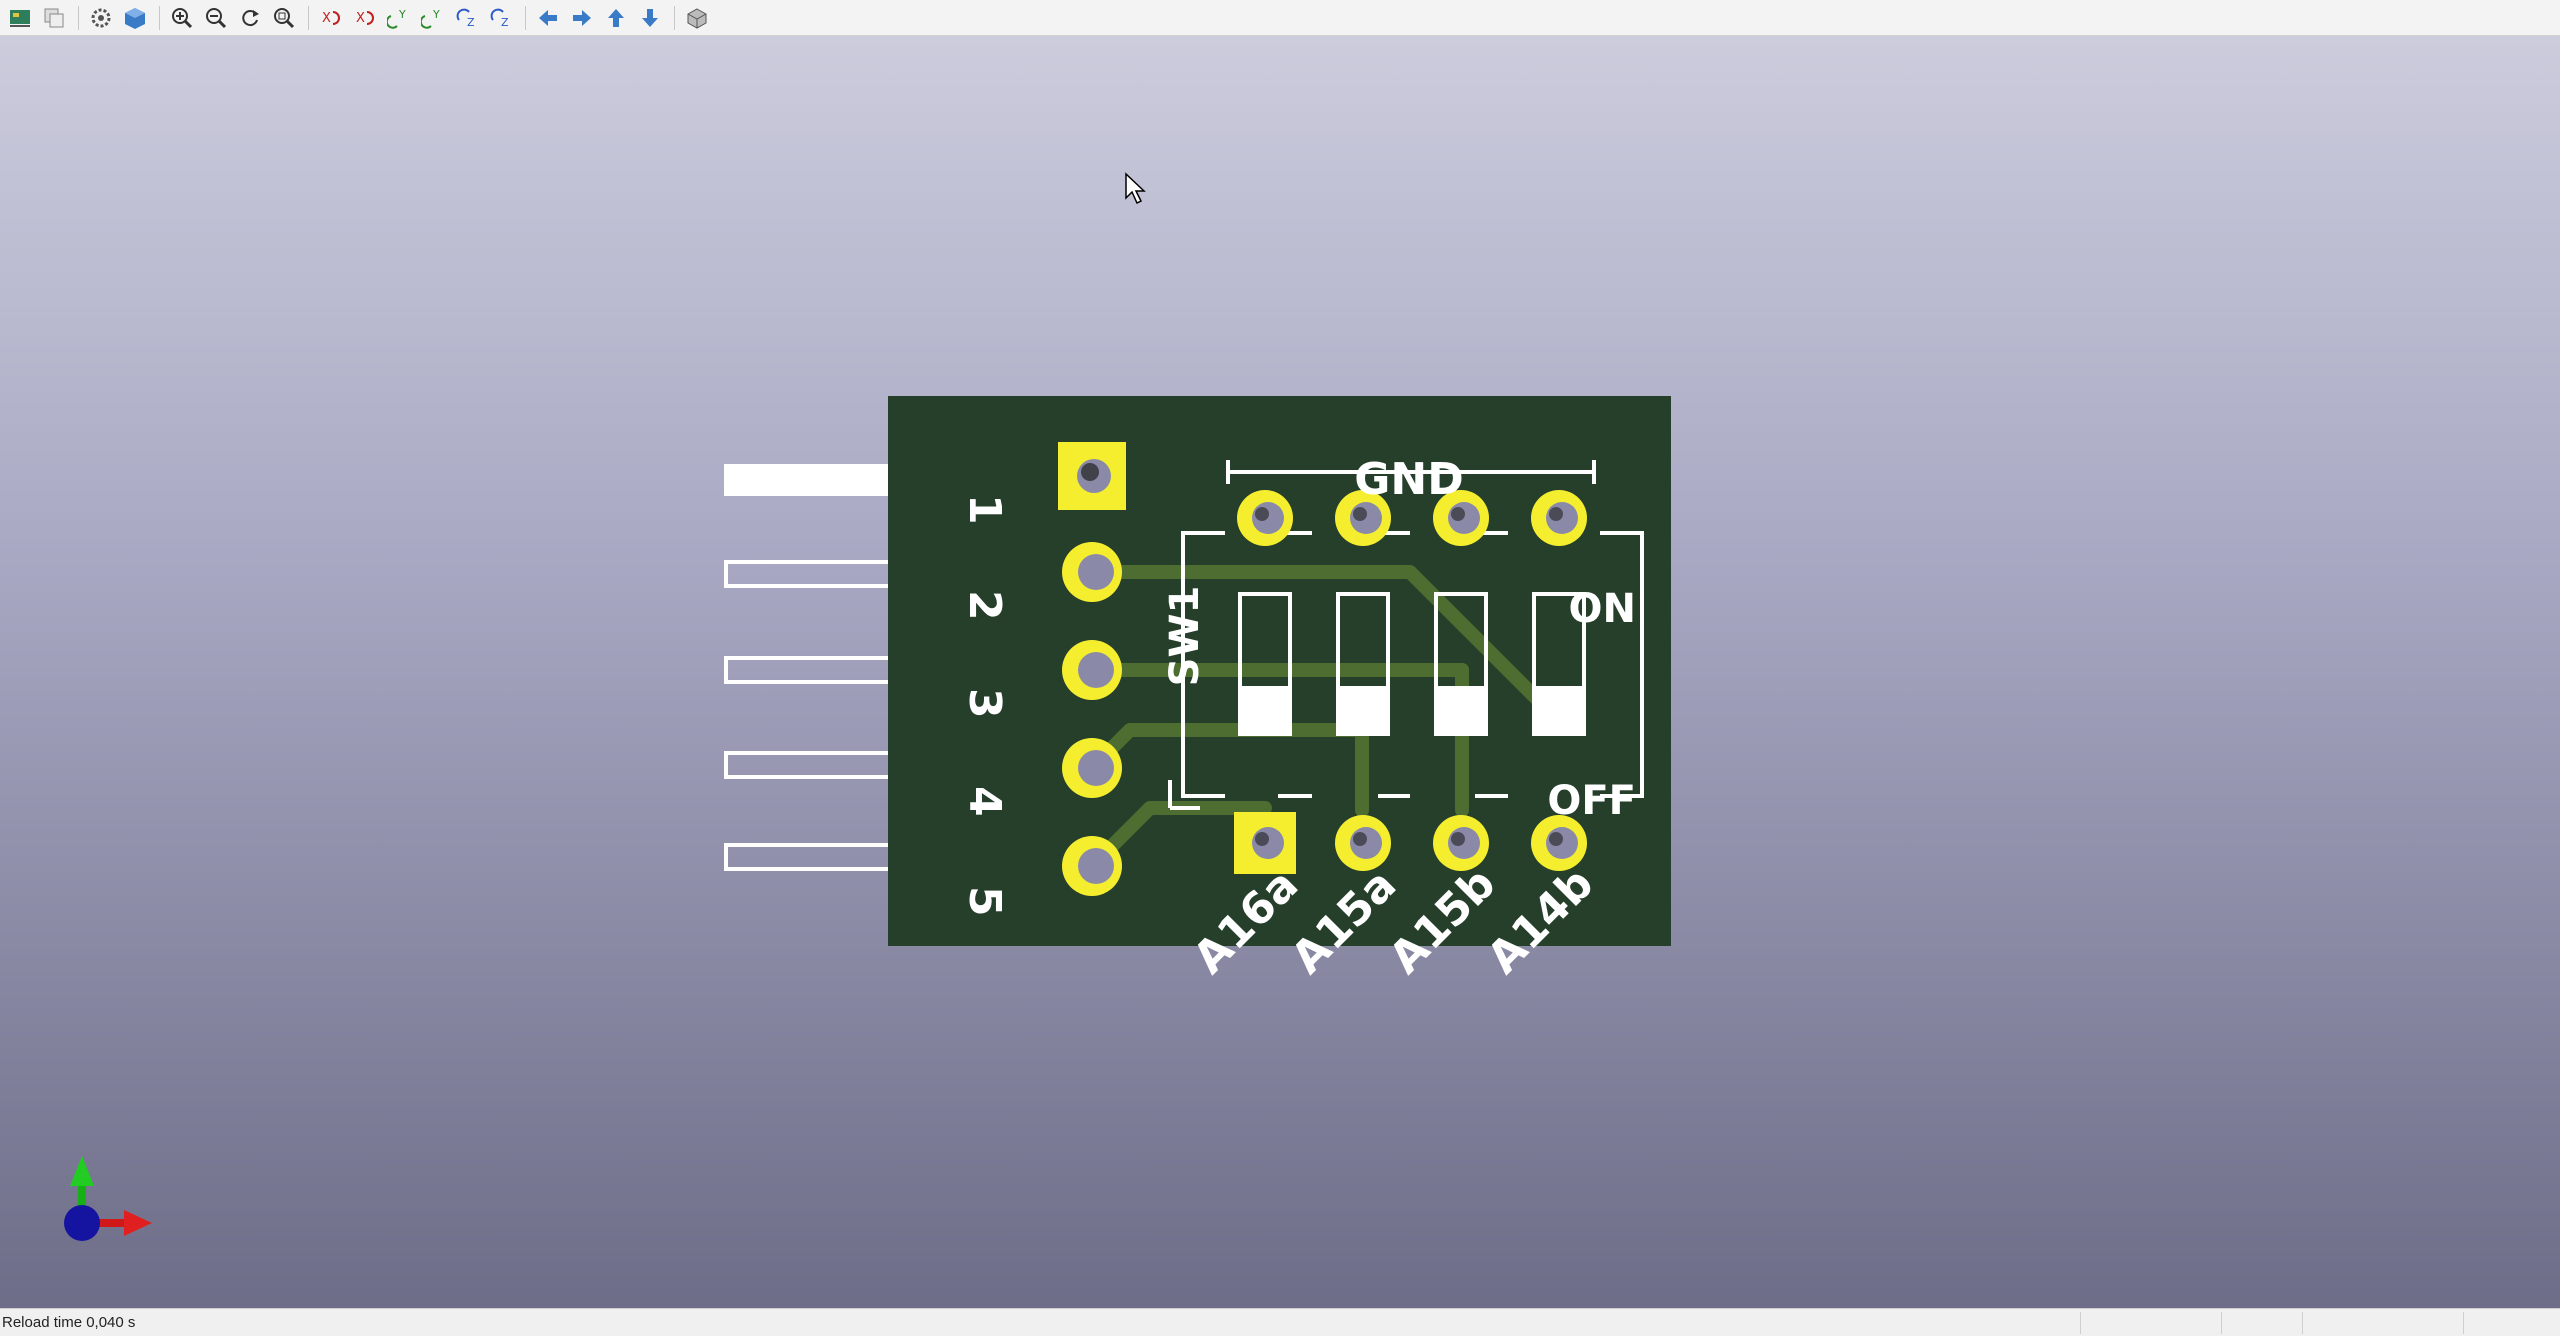  Describe the element at coordinates (1280, 18) in the screenshot. I see `toolbar: X X Y Y Z Z` at that location.